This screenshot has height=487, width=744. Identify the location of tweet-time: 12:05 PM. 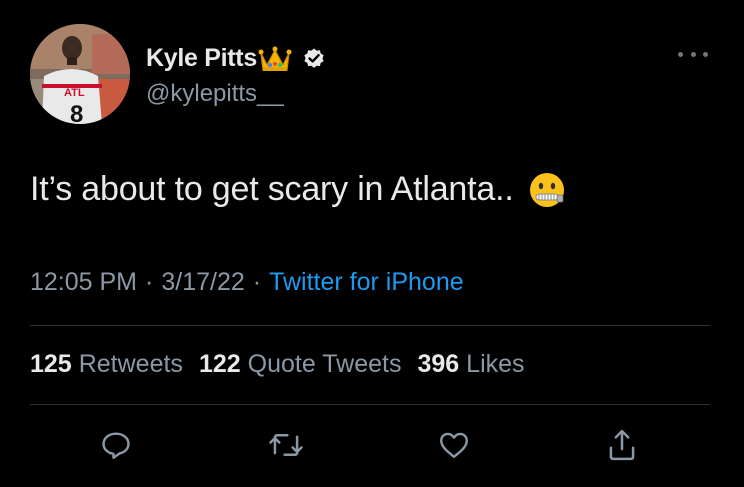
(83, 282).